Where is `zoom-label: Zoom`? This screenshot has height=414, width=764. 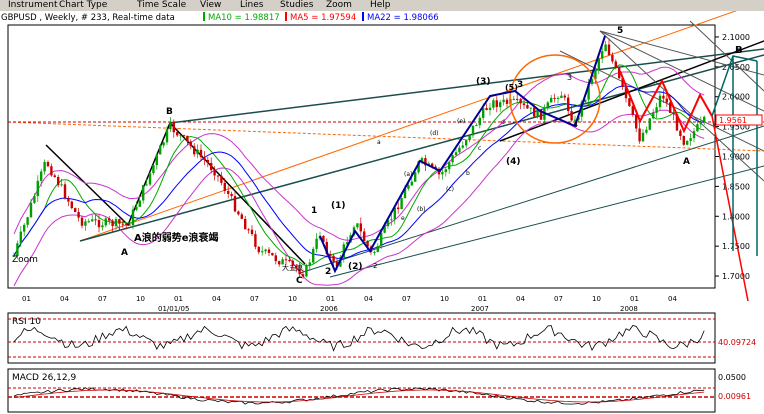 zoom-label: Zoom is located at coordinates (25, 260).